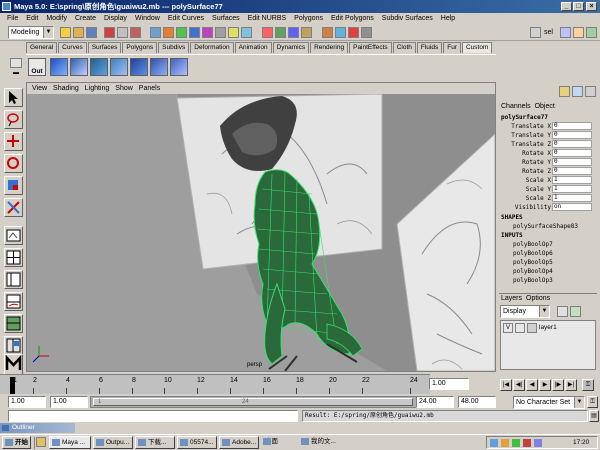 The image size is (600, 450). What do you see at coordinates (538, 298) in the screenshot?
I see `options-menu: Options` at bounding box center [538, 298].